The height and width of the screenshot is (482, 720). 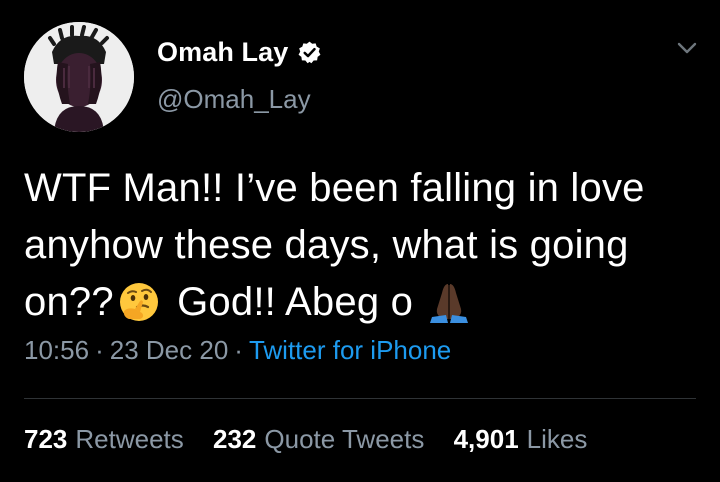 What do you see at coordinates (169, 350) in the screenshot?
I see `tweet-date: 23 Dec 20` at bounding box center [169, 350].